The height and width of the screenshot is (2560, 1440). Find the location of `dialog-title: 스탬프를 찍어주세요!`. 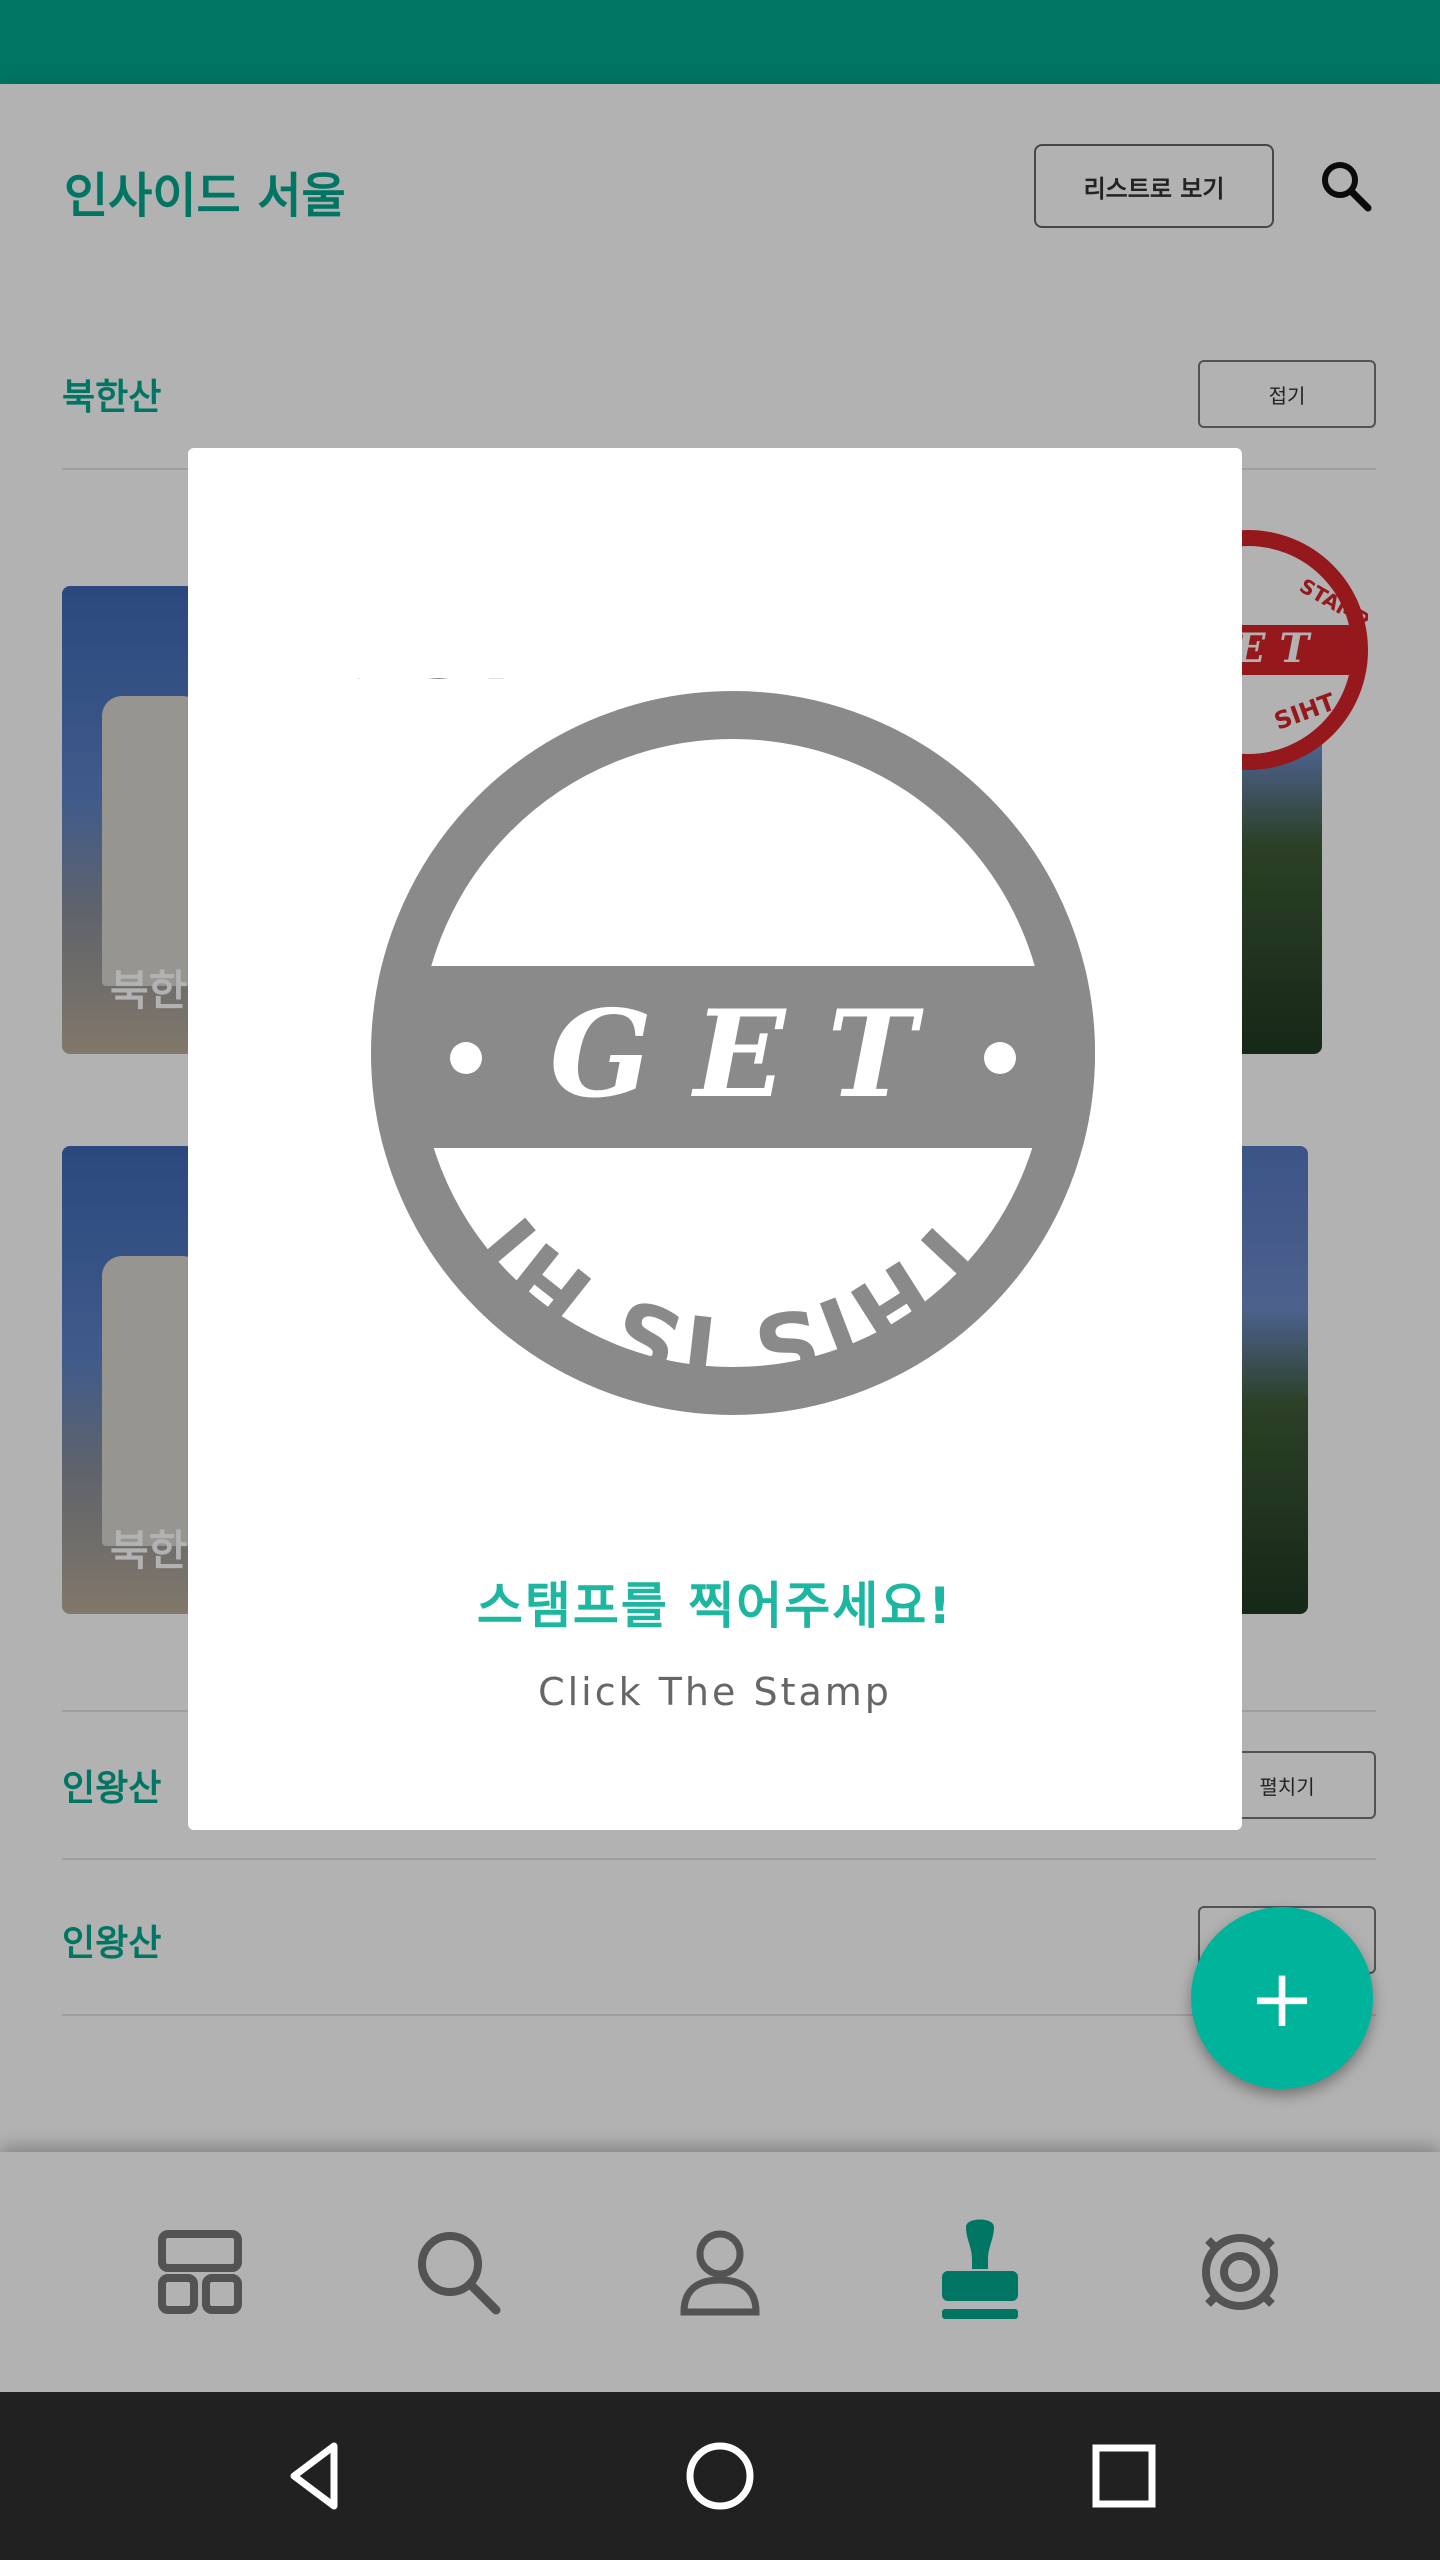

dialog-title: 스탬프를 찍어주세요! is located at coordinates (715, 1606).